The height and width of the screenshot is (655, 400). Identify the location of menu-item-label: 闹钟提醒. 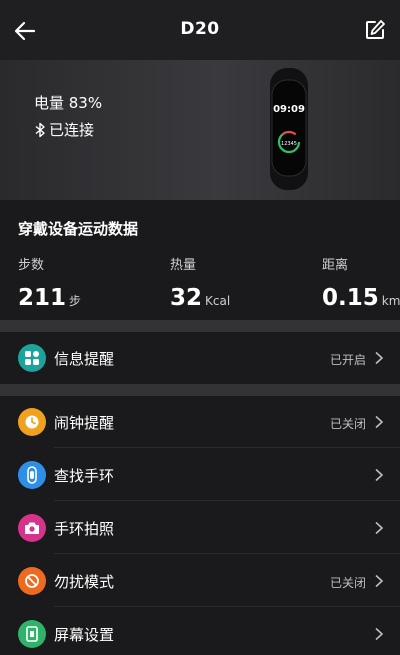
(84, 423).